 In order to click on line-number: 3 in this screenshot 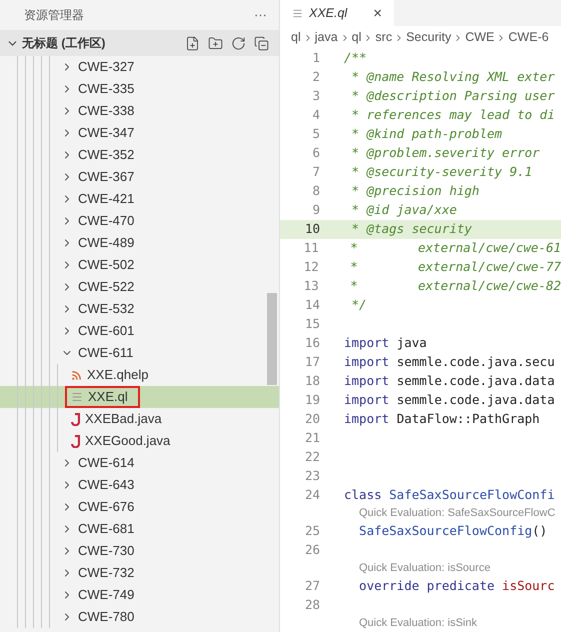, I will do `click(315, 96)`.